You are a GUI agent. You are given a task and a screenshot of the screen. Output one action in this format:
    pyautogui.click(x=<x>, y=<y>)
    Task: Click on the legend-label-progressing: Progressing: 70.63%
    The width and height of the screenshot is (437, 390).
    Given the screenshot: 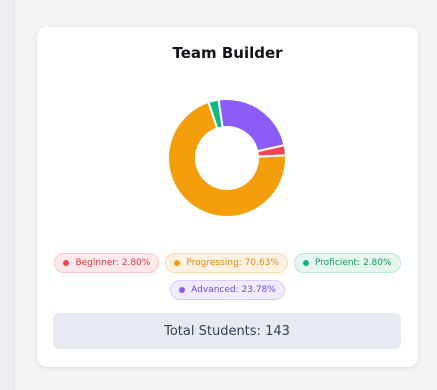 What is the action you would take?
    pyautogui.click(x=232, y=263)
    